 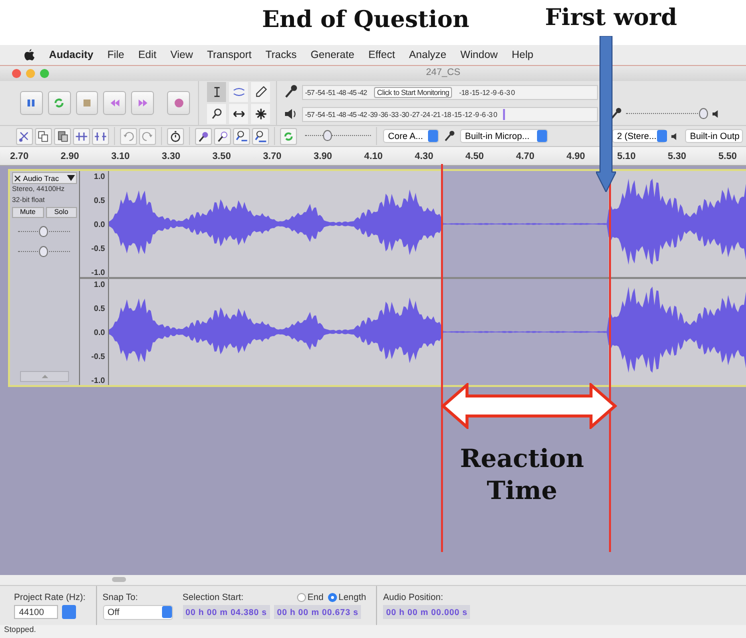 I want to click on multi-tool-icon, so click(x=261, y=114).